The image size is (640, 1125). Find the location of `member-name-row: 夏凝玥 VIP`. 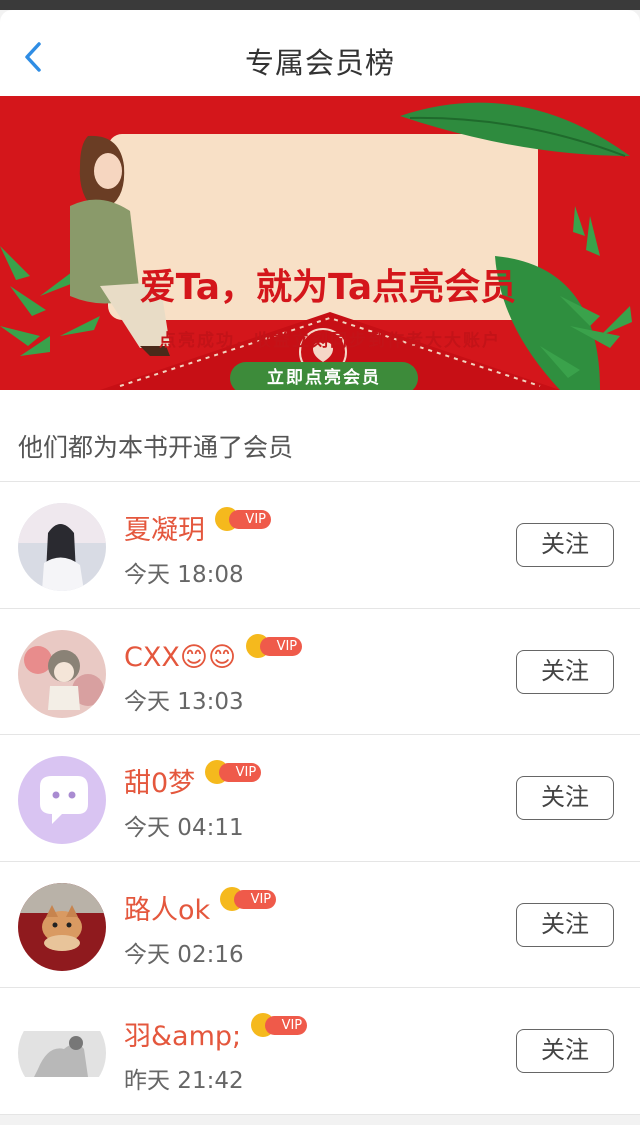

member-name-row: 夏凝玥 VIP is located at coordinates (197, 527).